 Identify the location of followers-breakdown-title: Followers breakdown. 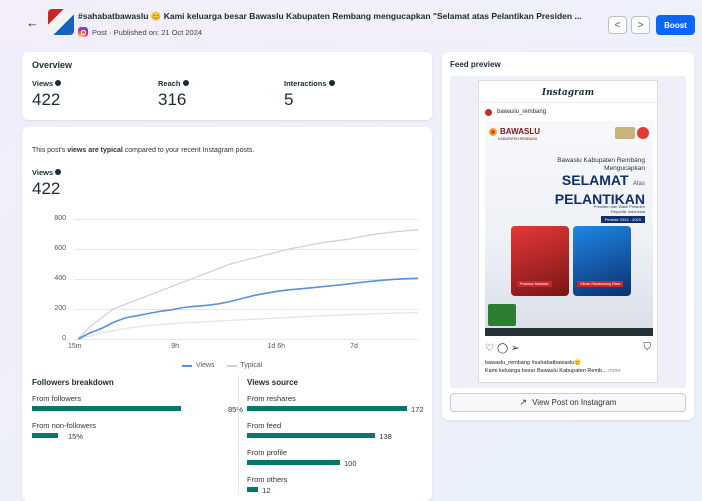
(73, 382).